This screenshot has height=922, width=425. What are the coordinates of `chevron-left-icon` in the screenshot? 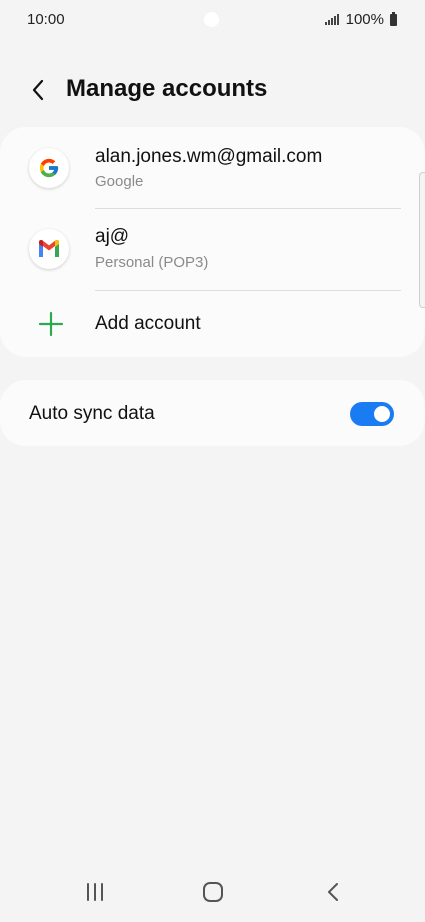 It's located at (38, 90).